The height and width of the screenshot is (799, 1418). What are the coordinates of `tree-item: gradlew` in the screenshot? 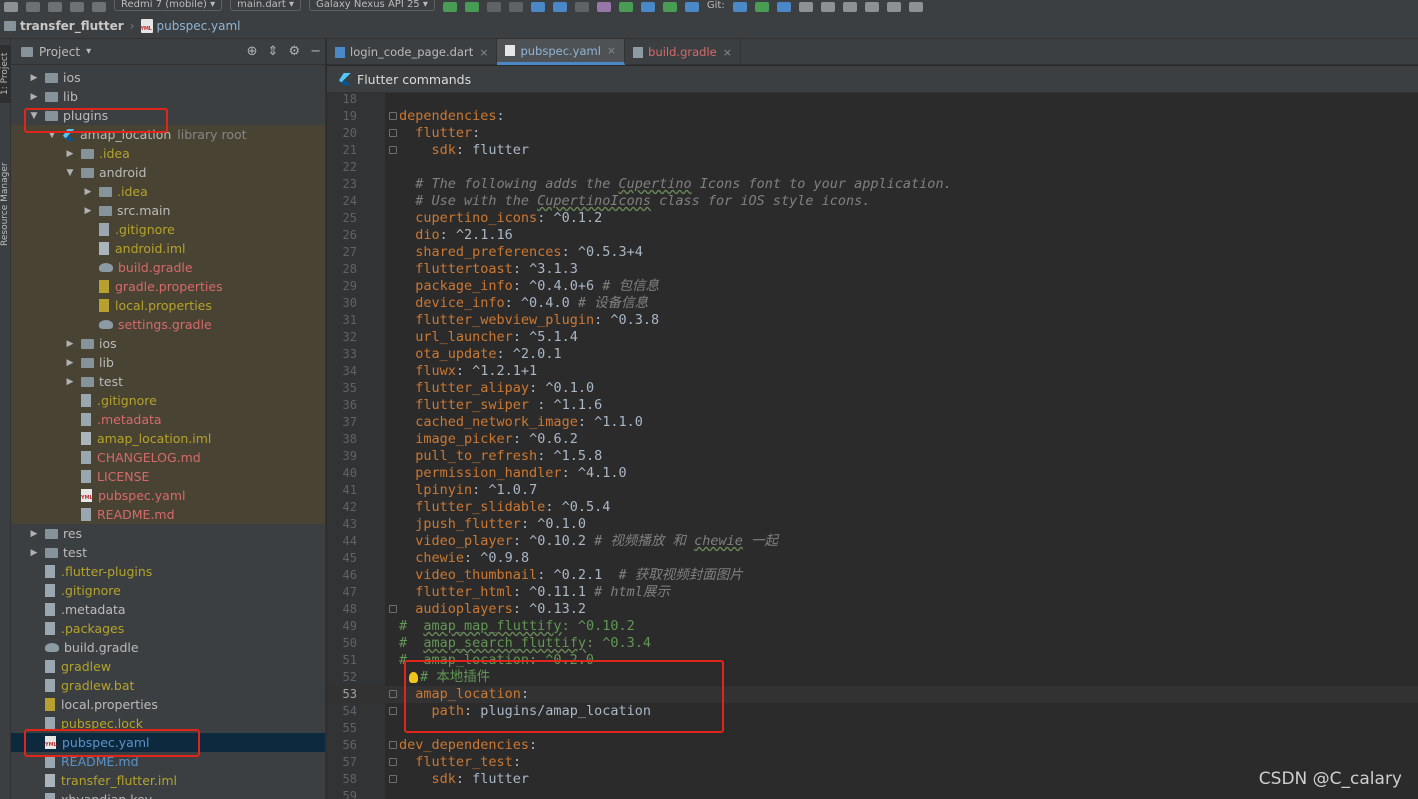 It's located at (168, 666).